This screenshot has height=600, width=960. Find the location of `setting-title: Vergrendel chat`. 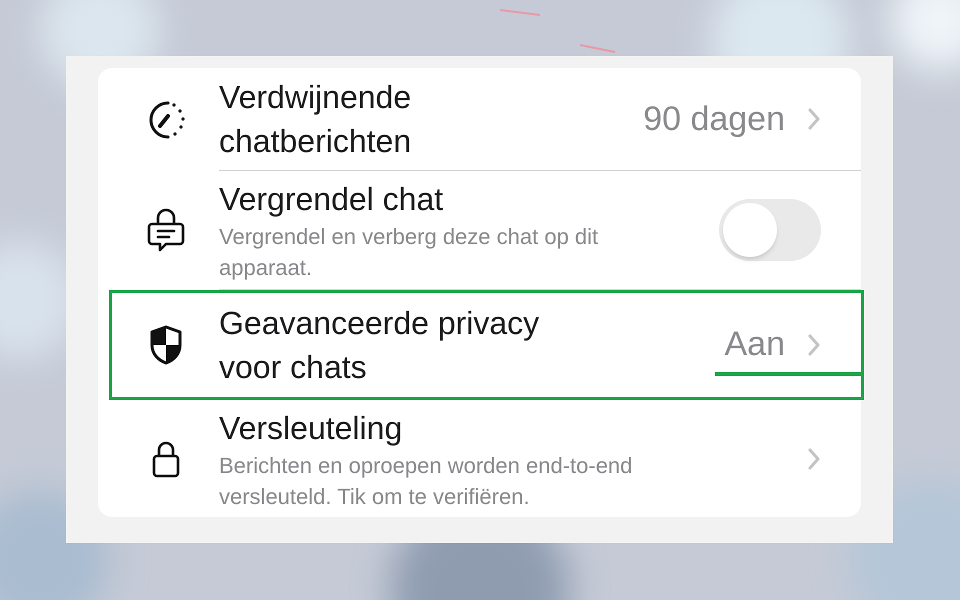

setting-title: Vergrendel chat is located at coordinates (331, 199).